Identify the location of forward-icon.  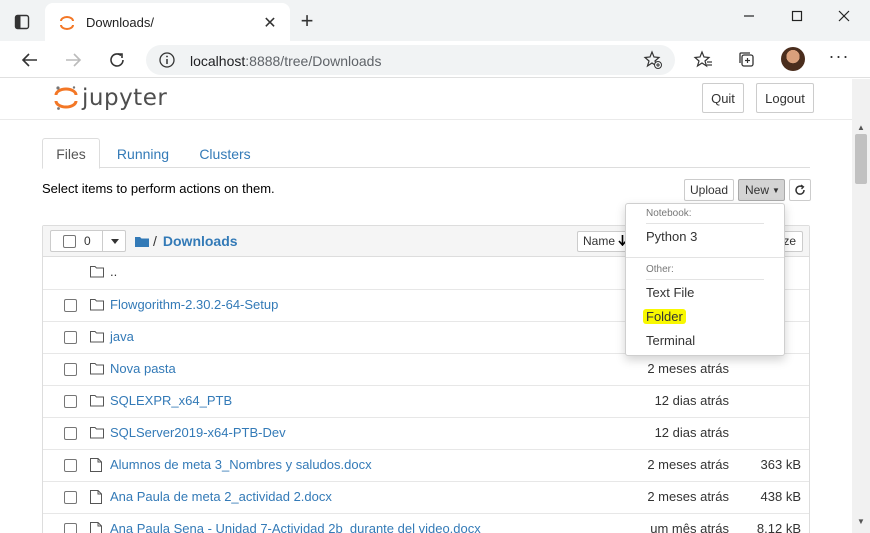
(73, 60).